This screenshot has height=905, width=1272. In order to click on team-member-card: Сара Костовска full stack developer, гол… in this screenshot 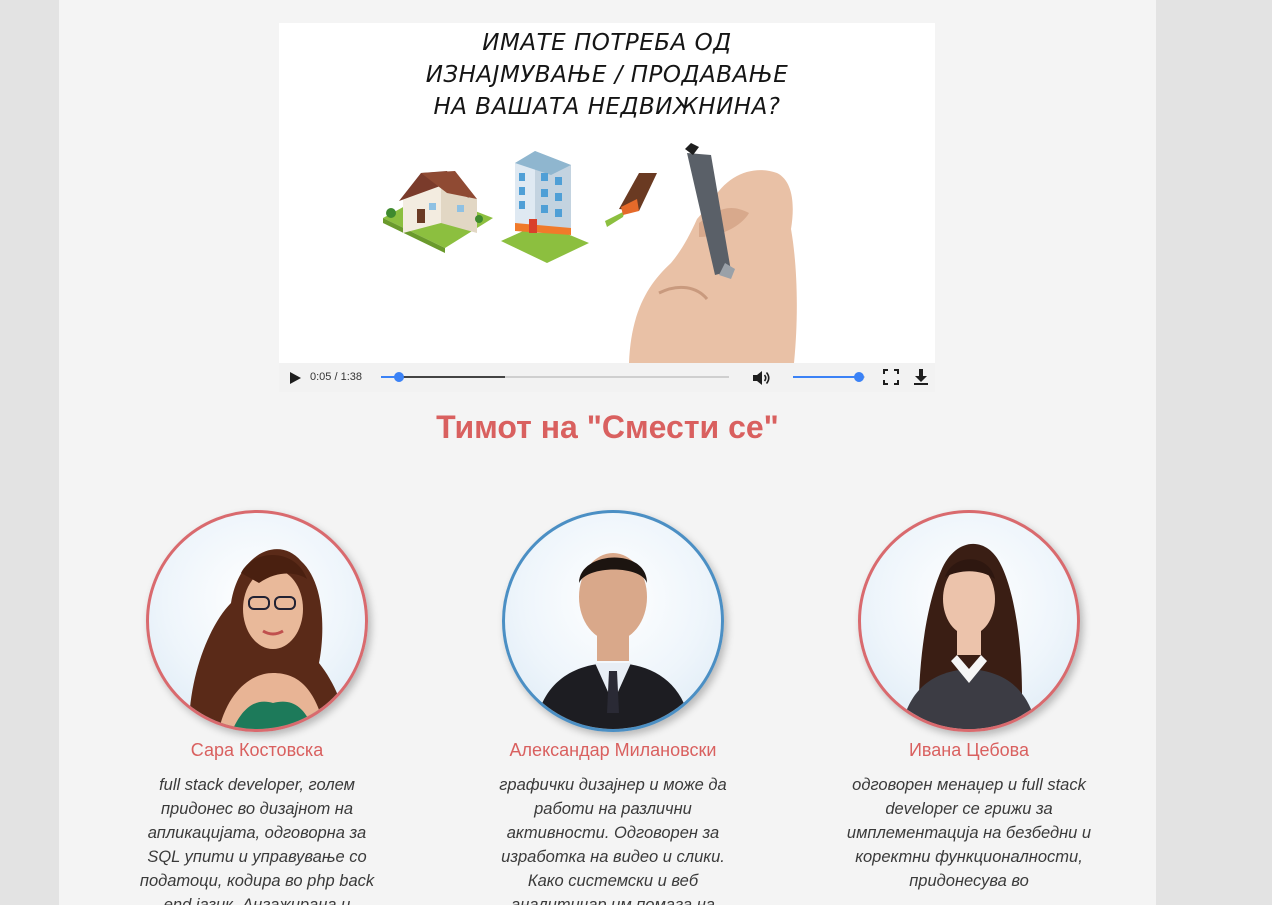, I will do `click(257, 707)`.